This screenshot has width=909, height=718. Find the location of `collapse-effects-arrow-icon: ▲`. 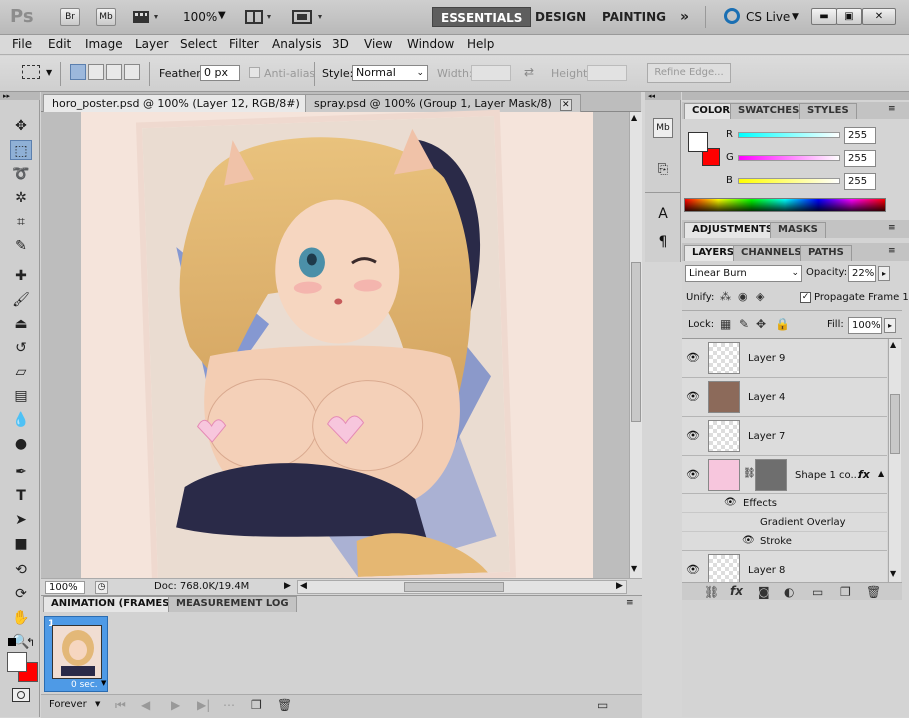

collapse-effects-arrow-icon: ▲ is located at coordinates (881, 473).